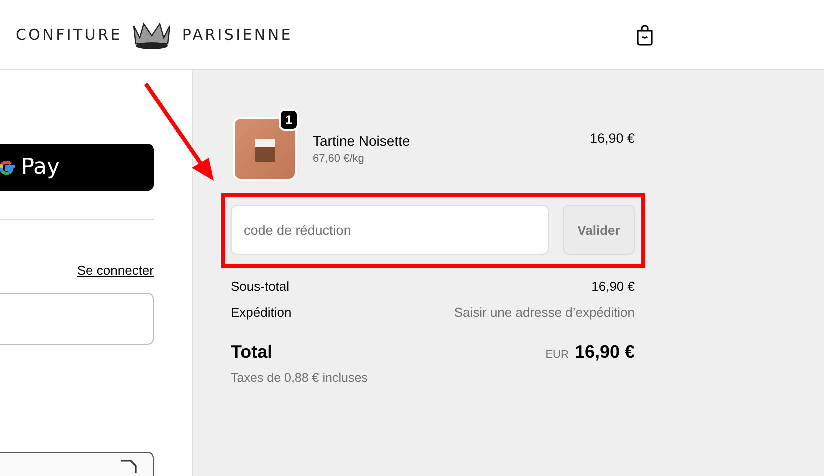  I want to click on brand-name: PARISIENNE, so click(237, 35).